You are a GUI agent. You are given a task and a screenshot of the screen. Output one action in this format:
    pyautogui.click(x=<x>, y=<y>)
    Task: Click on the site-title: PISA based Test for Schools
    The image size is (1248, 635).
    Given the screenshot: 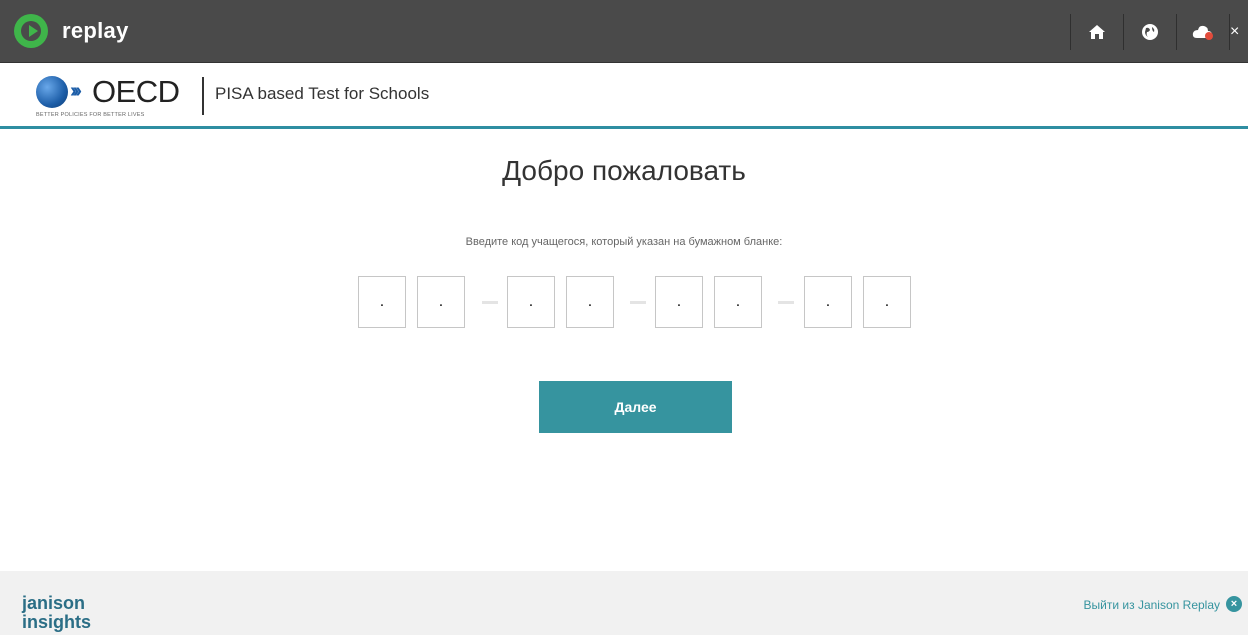 What is the action you would take?
    pyautogui.click(x=322, y=93)
    